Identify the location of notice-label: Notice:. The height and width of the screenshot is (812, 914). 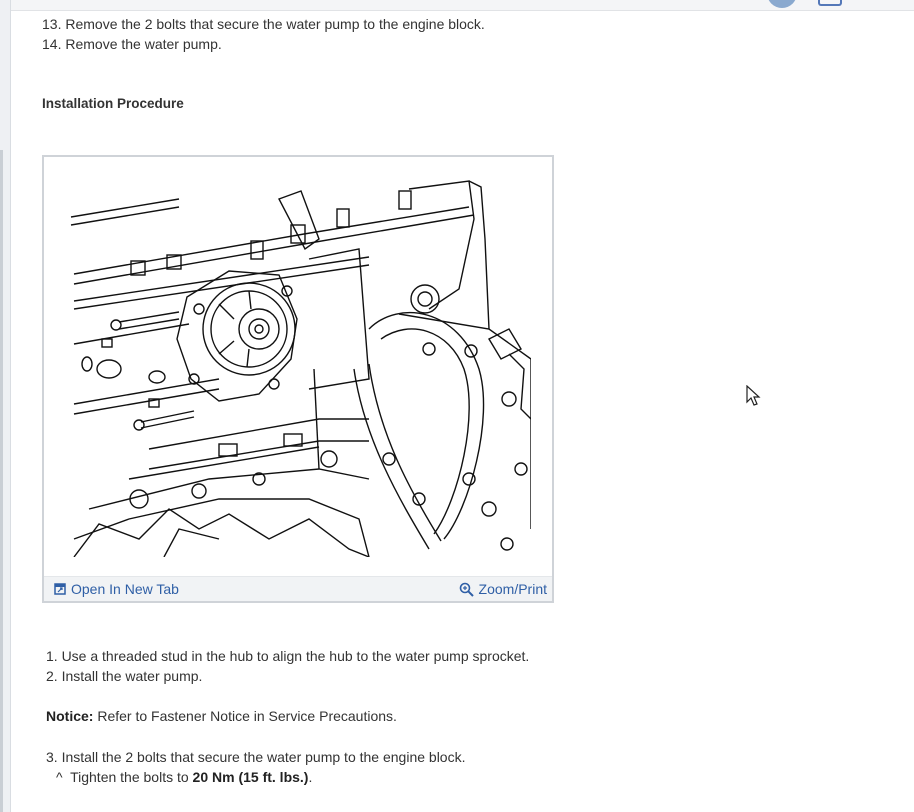
(70, 716).